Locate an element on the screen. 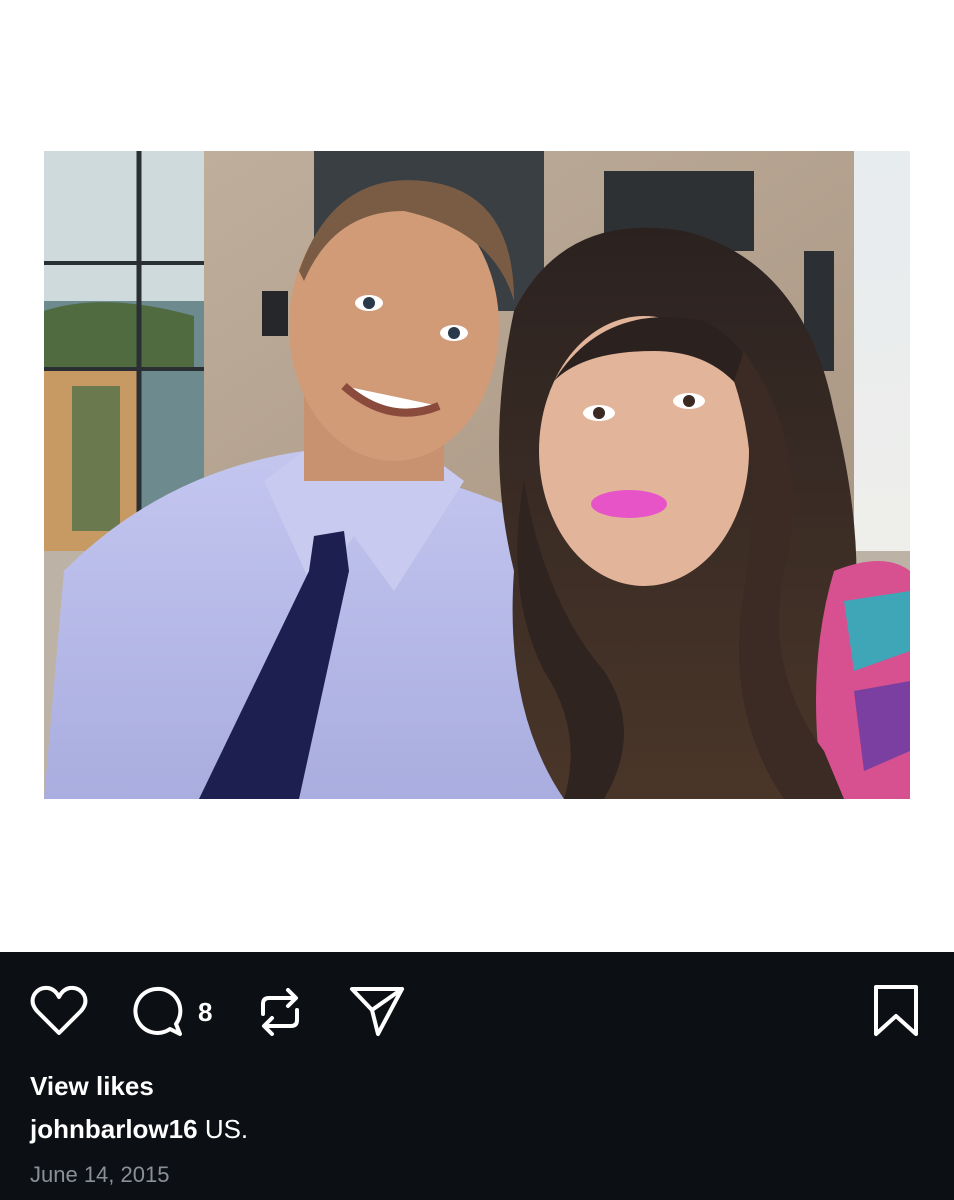  comment-count: 8 is located at coordinates (205, 1012).